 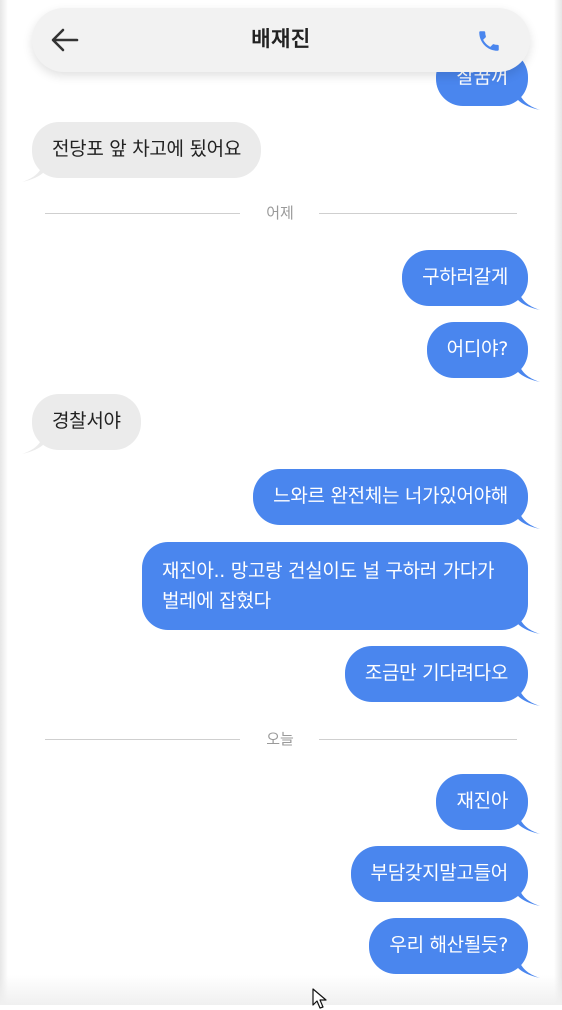 What do you see at coordinates (489, 41) in the screenshot?
I see `phone-icon` at bounding box center [489, 41].